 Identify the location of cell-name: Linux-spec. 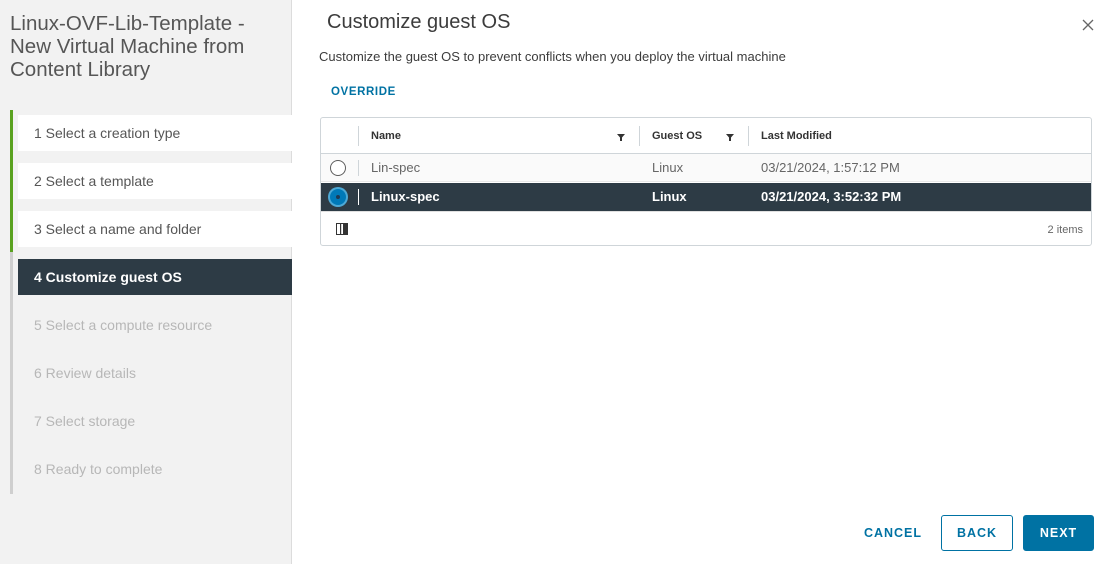
(405, 196).